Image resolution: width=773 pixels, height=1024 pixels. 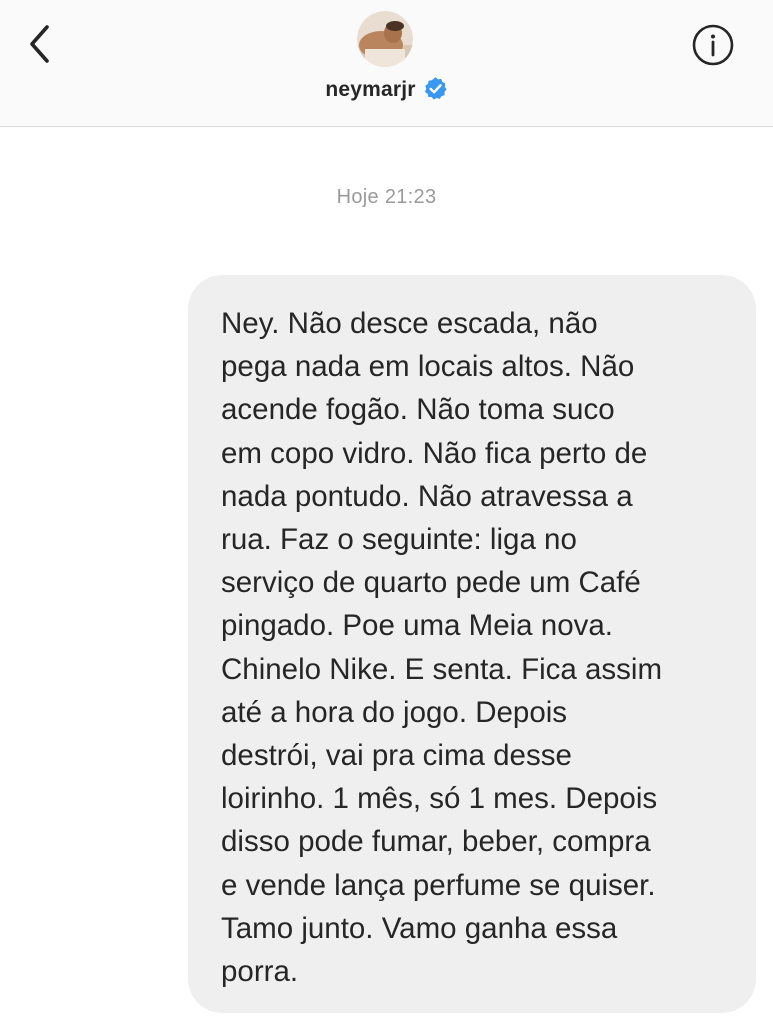 I want to click on back-button, so click(x=42, y=44).